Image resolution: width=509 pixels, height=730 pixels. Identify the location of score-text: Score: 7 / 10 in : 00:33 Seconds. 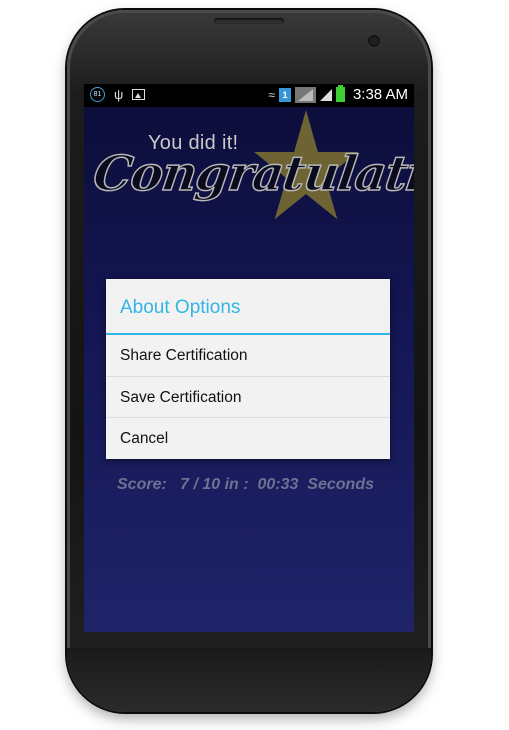
(245, 484).